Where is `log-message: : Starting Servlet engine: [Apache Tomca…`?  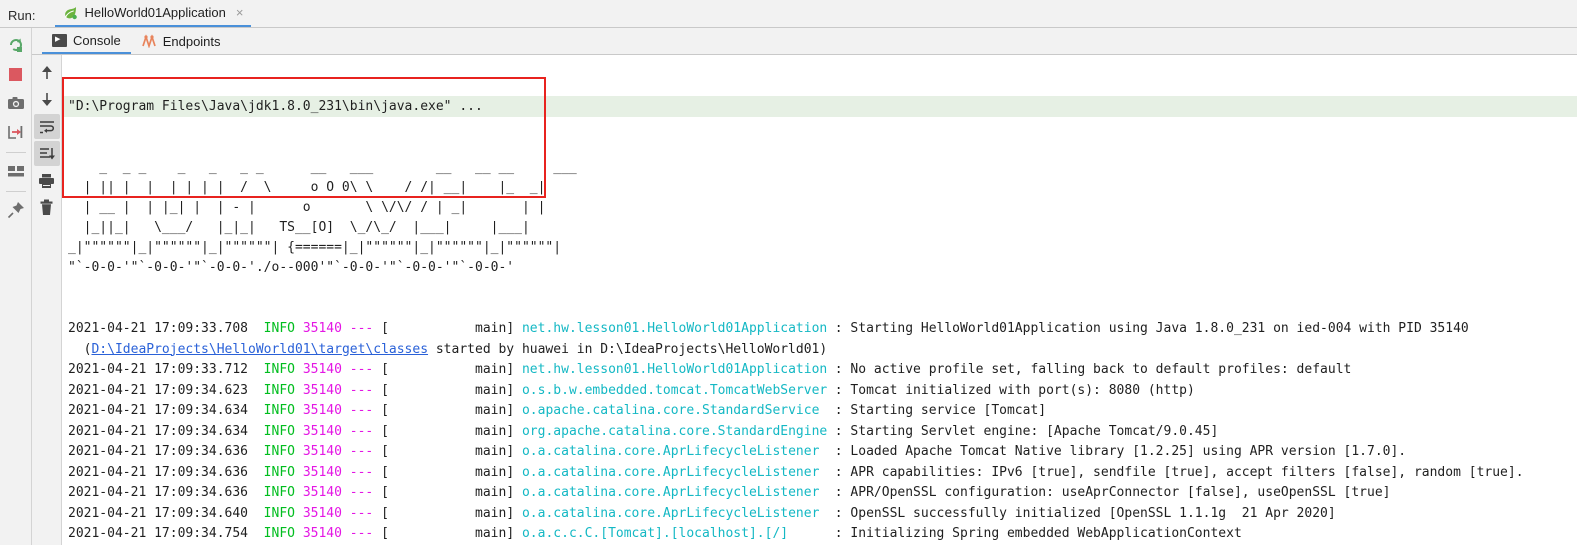
log-message: : Starting Servlet engine: [Apache Tomca… is located at coordinates (1026, 431).